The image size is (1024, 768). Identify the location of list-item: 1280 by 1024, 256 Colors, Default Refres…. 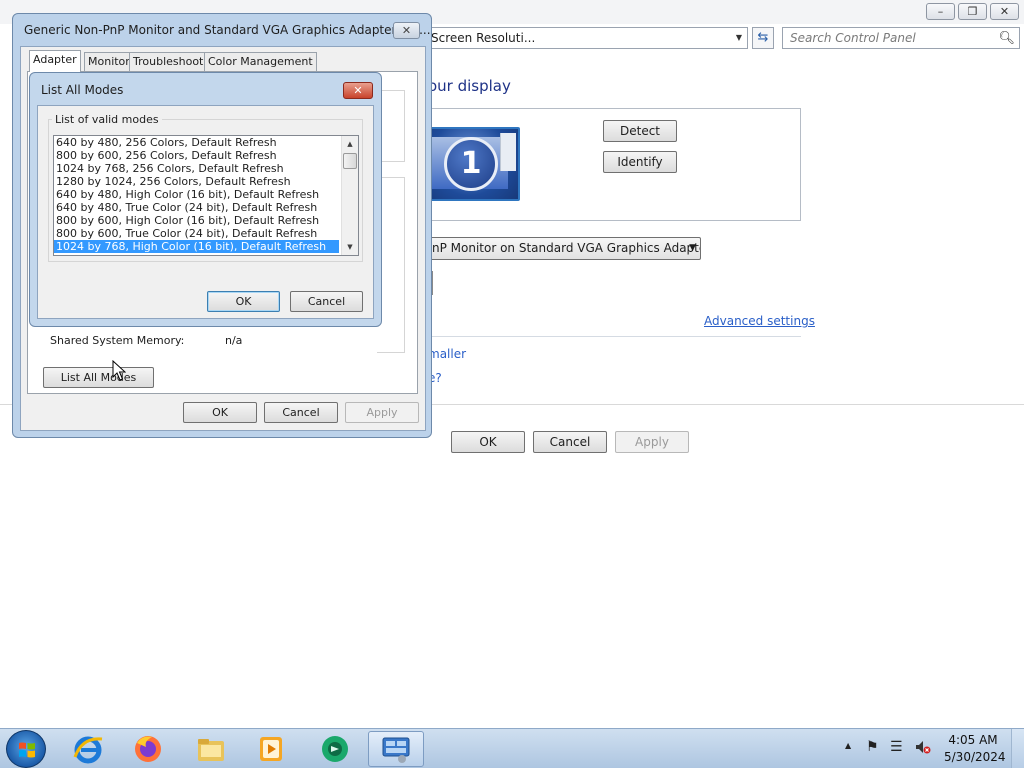
(196, 181).